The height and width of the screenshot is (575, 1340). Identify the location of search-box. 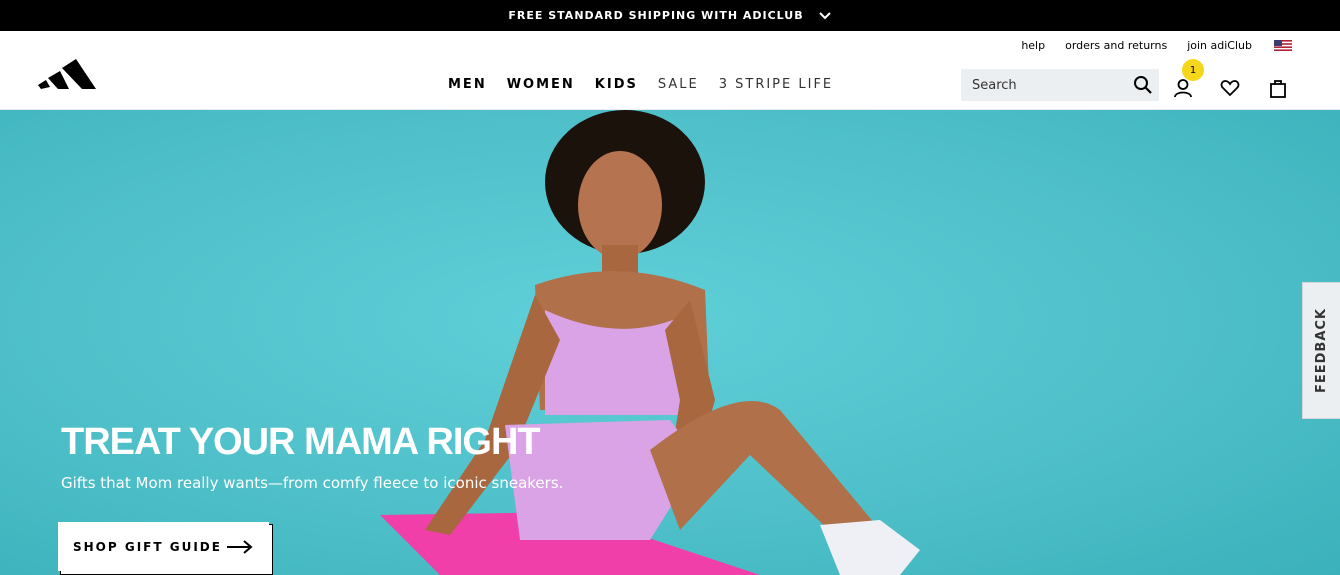
(1060, 85).